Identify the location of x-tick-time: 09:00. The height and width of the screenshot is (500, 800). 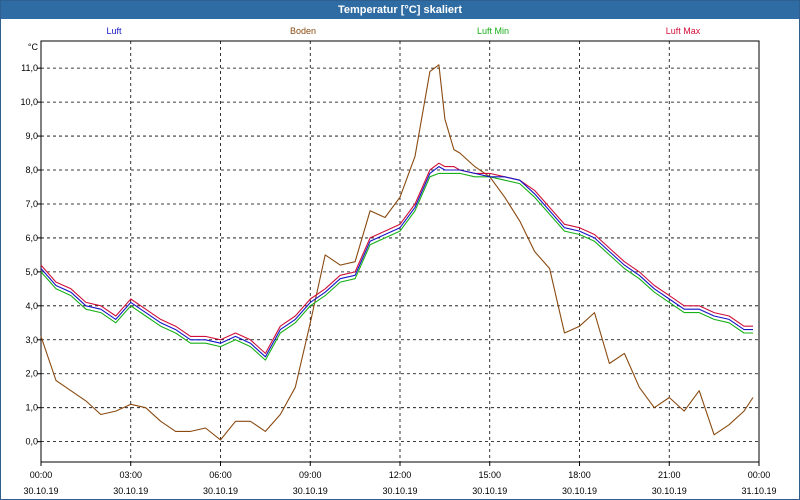
(310, 475).